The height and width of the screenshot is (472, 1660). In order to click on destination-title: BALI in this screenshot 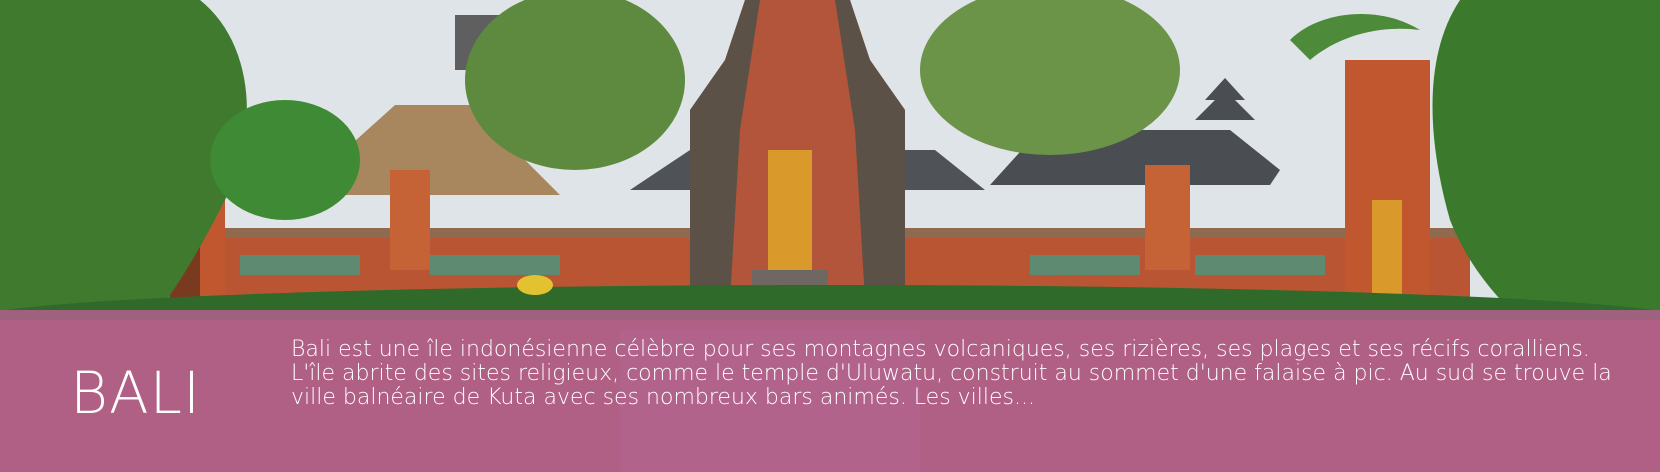, I will do `click(136, 393)`.